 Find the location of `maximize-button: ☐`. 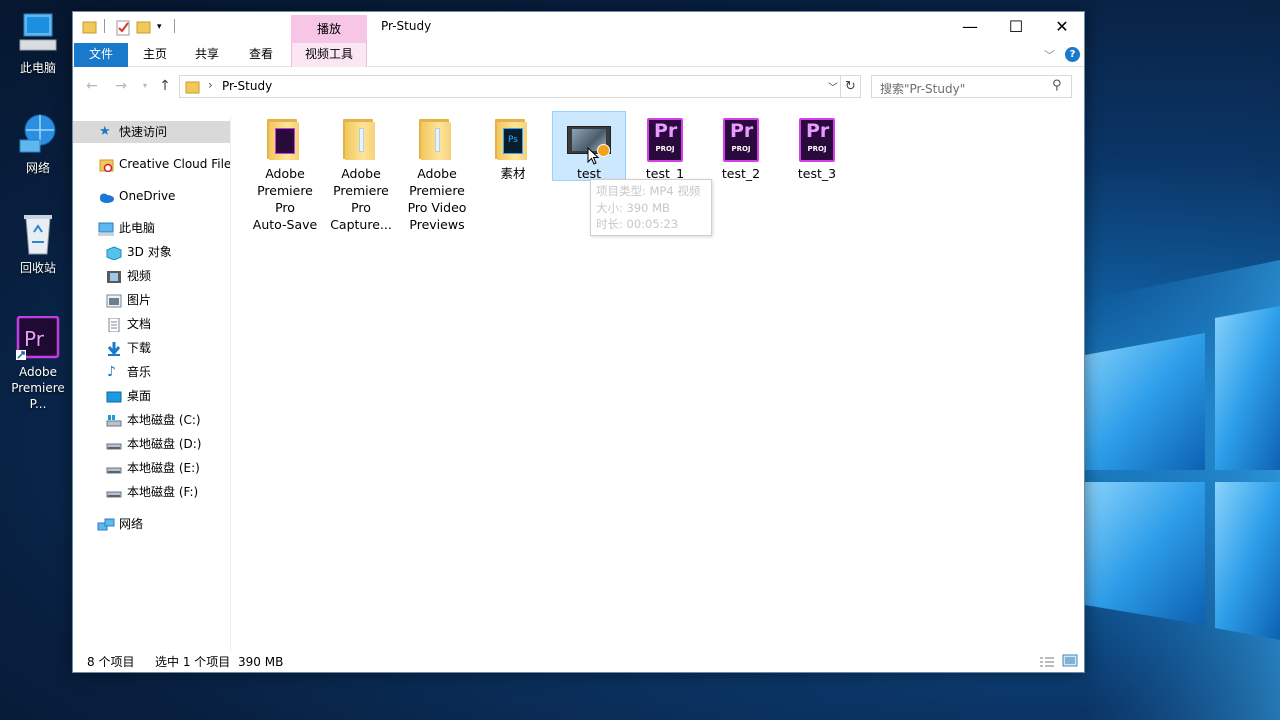

maximize-button: ☐ is located at coordinates (1016, 27).